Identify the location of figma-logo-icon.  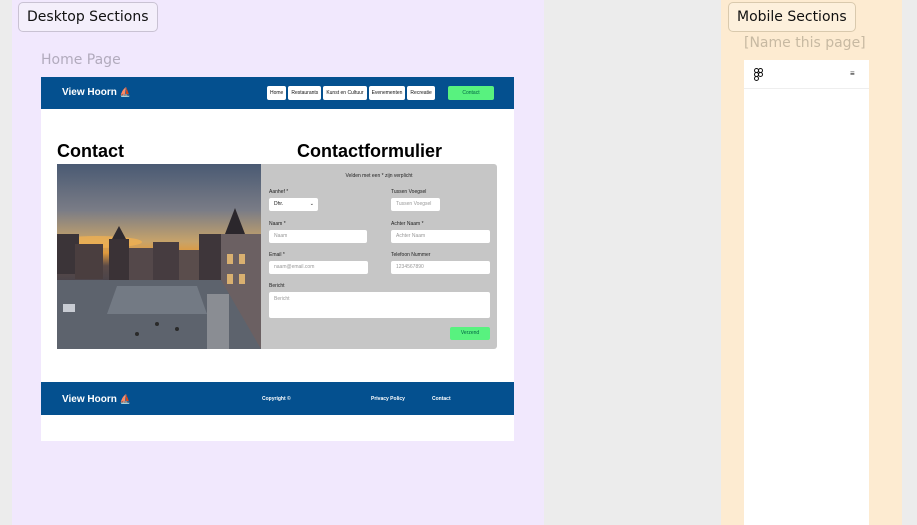
(758, 74).